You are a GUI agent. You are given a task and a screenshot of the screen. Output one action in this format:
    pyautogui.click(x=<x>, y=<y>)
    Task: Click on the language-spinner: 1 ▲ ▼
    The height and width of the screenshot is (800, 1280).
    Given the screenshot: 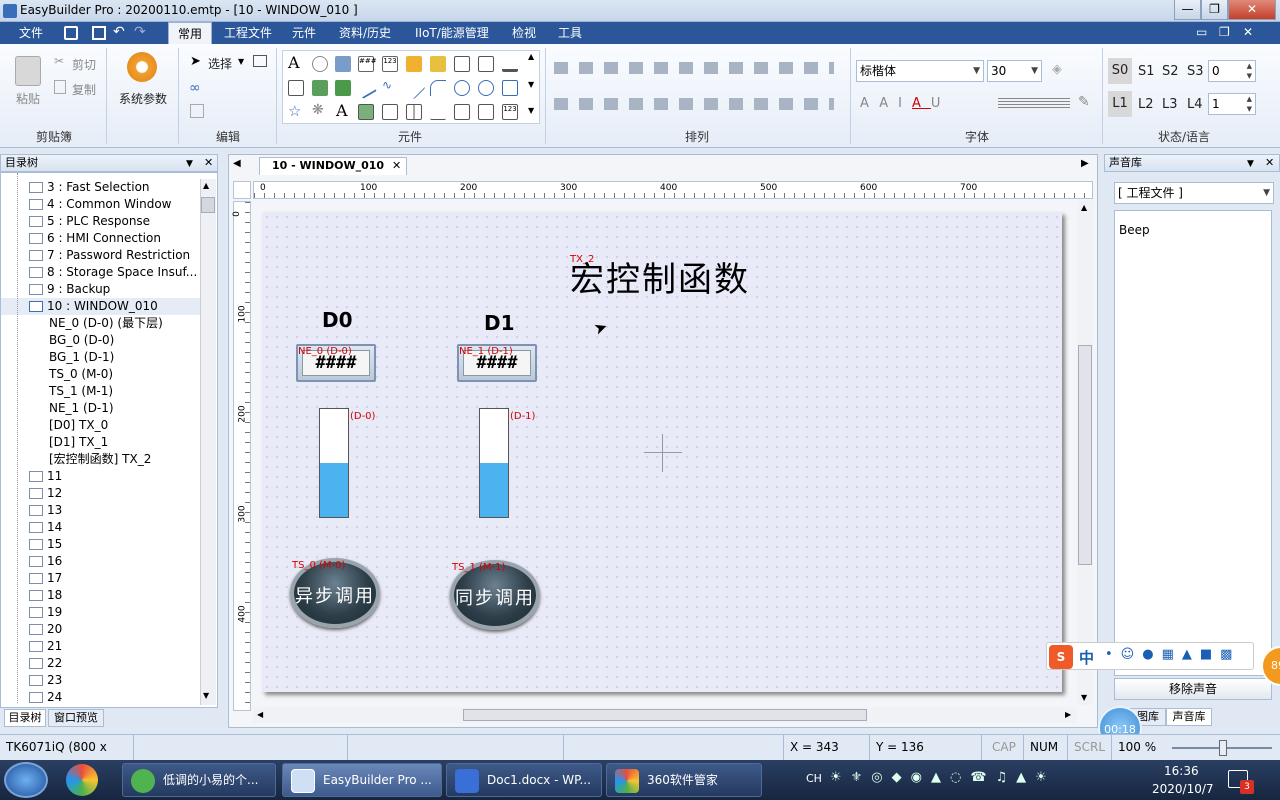 What is the action you would take?
    pyautogui.click(x=1232, y=104)
    